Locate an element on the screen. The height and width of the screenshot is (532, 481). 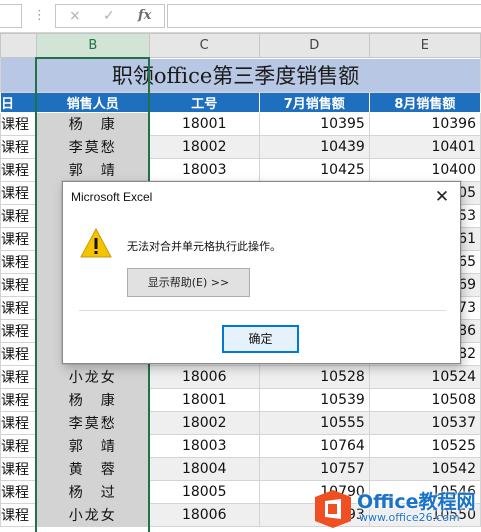
column-header-b: B is located at coordinates (92, 46).